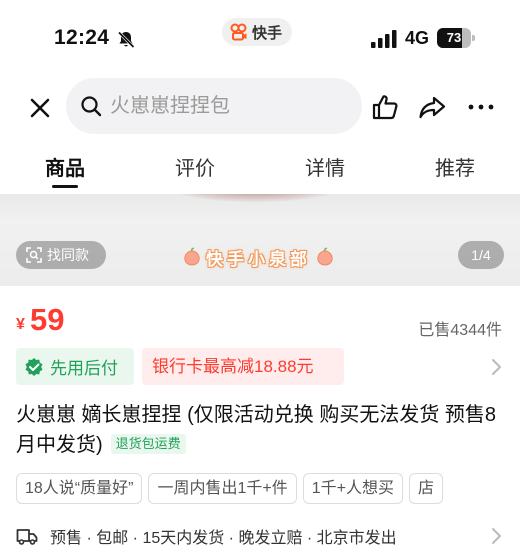 The height and width of the screenshot is (560, 520). I want to click on watermark-text: 快手小泉部, so click(258, 259).